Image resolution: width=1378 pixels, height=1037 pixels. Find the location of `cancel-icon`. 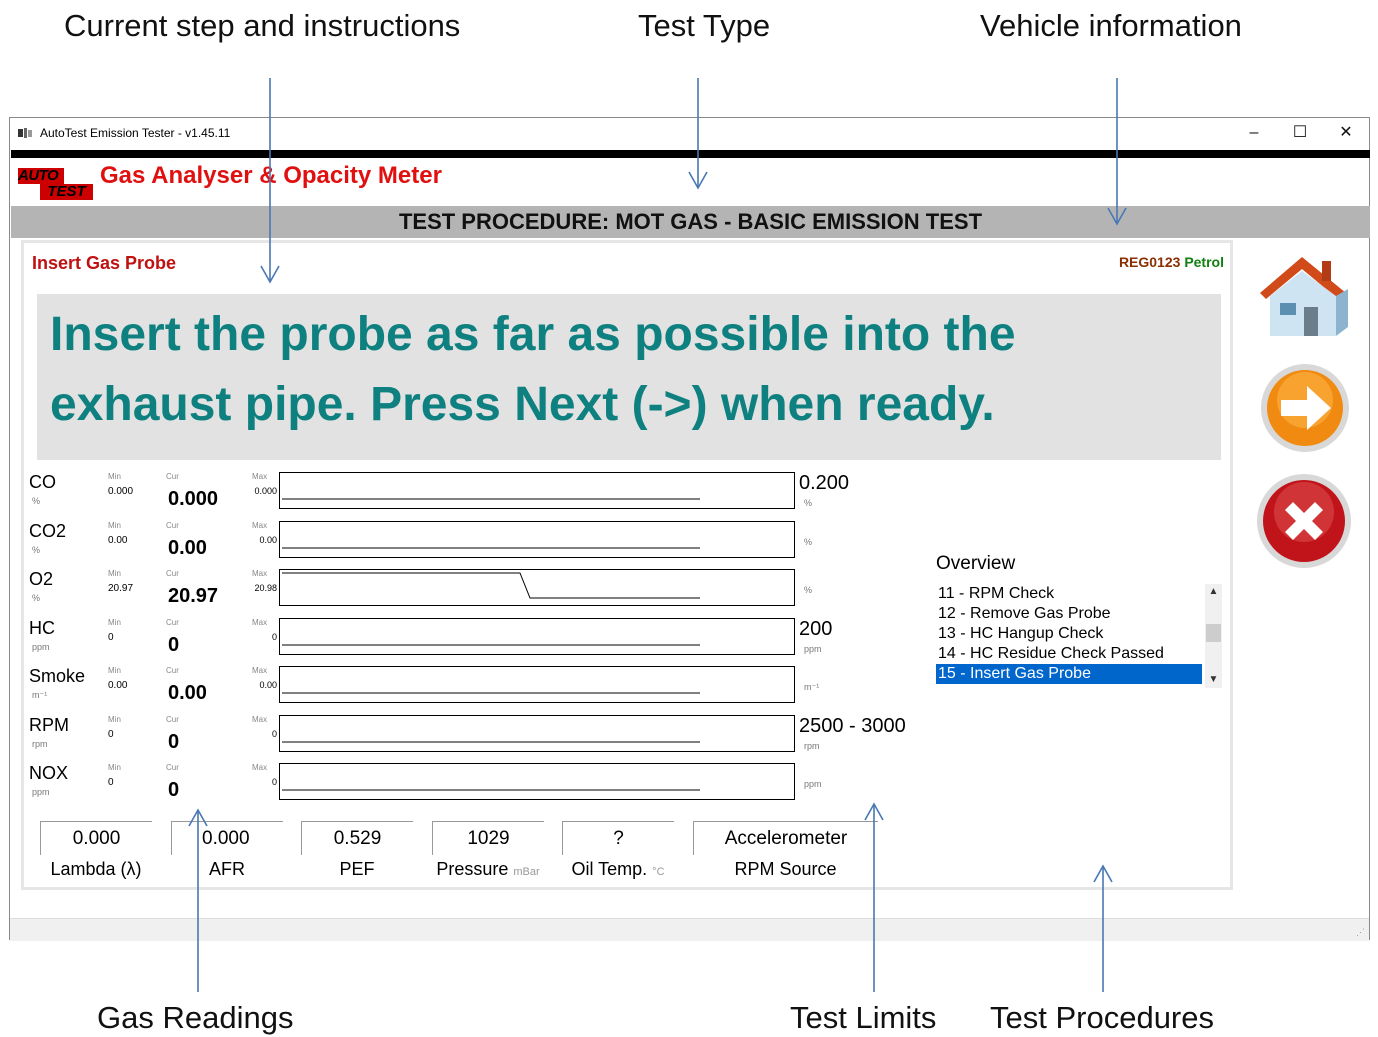

cancel-icon is located at coordinates (1304, 521).